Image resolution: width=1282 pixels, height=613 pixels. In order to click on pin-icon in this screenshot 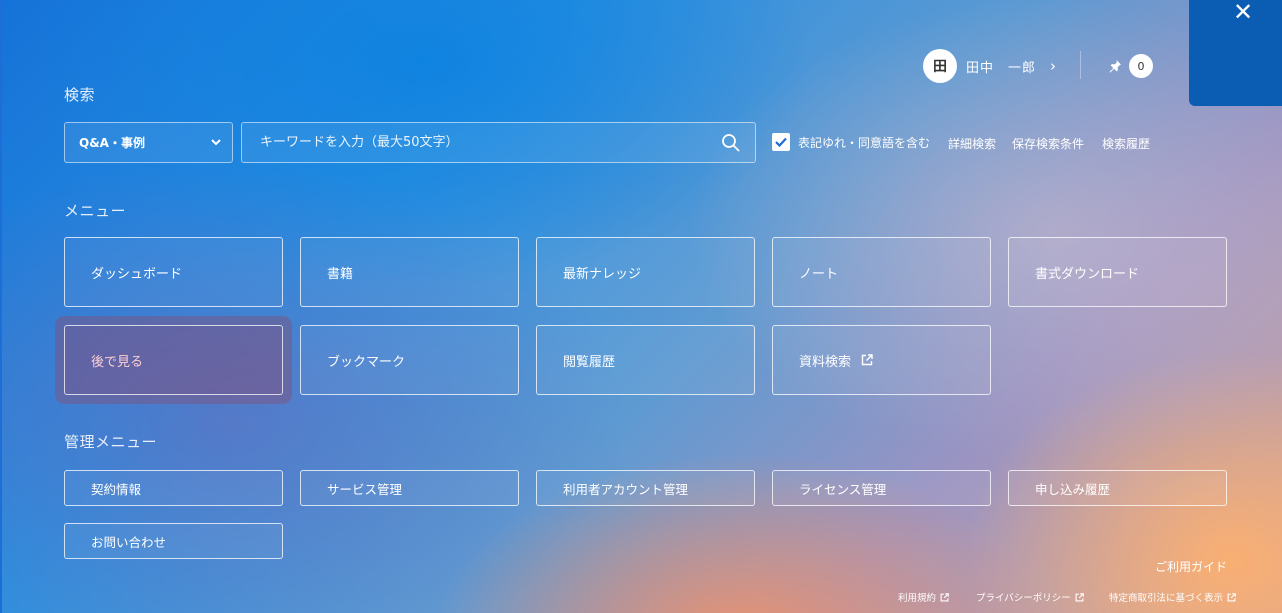, I will do `click(1115, 66)`.